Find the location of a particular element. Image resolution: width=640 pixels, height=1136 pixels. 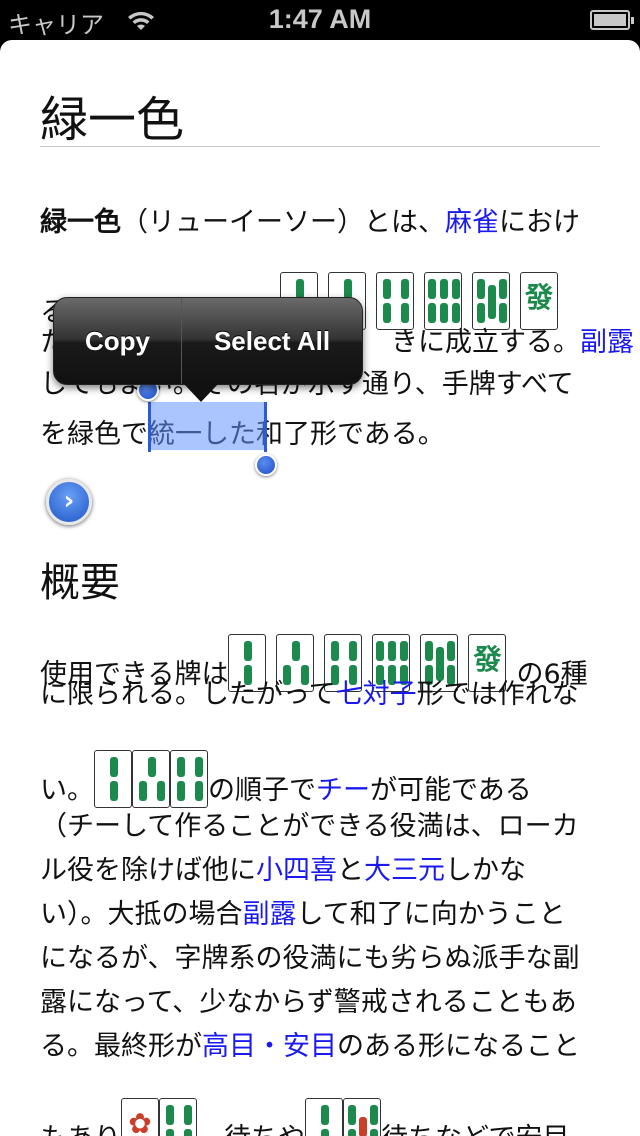

text-run: い。 is located at coordinates (67, 790).